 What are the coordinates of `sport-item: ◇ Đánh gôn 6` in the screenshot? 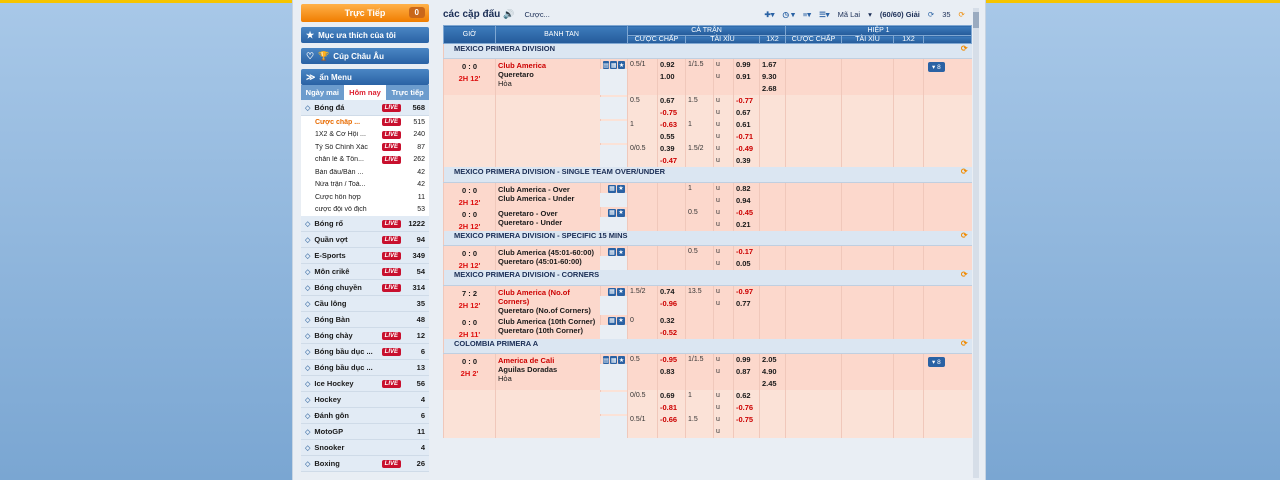 It's located at (365, 416).